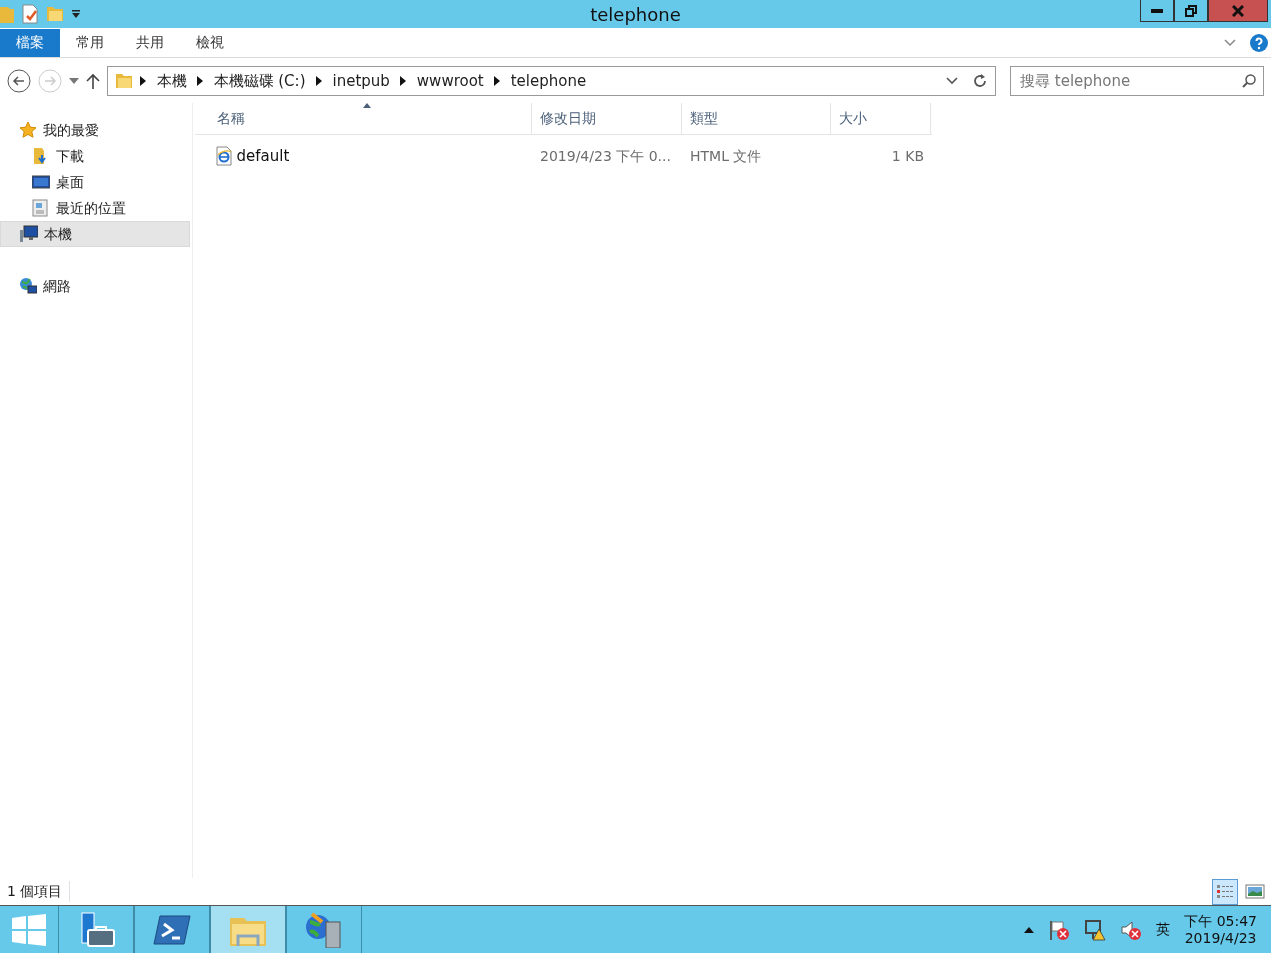 This screenshot has height=953, width=1271. Describe the element at coordinates (756, 118) in the screenshot. I see `column-header: 類型` at that location.